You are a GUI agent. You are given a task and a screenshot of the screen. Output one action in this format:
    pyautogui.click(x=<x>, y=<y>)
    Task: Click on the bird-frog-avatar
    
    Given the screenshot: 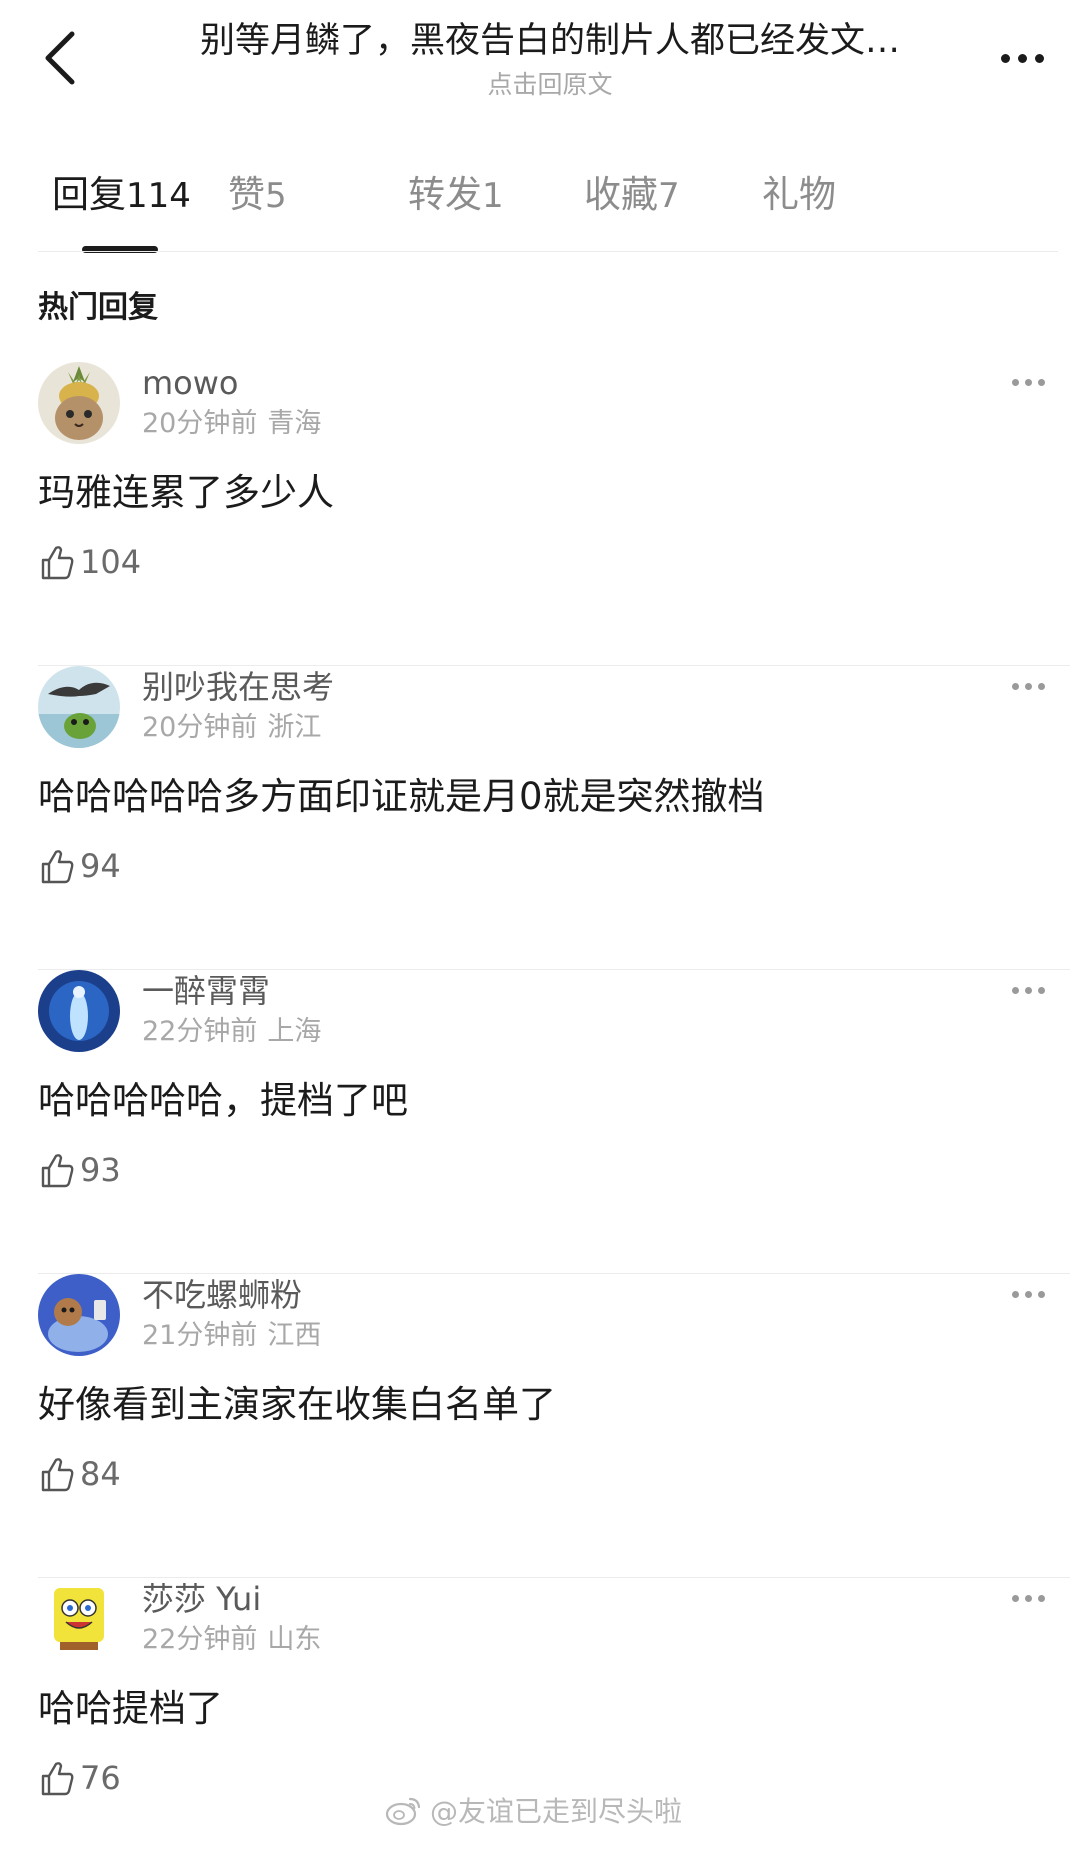 What is the action you would take?
    pyautogui.click(x=79, y=707)
    